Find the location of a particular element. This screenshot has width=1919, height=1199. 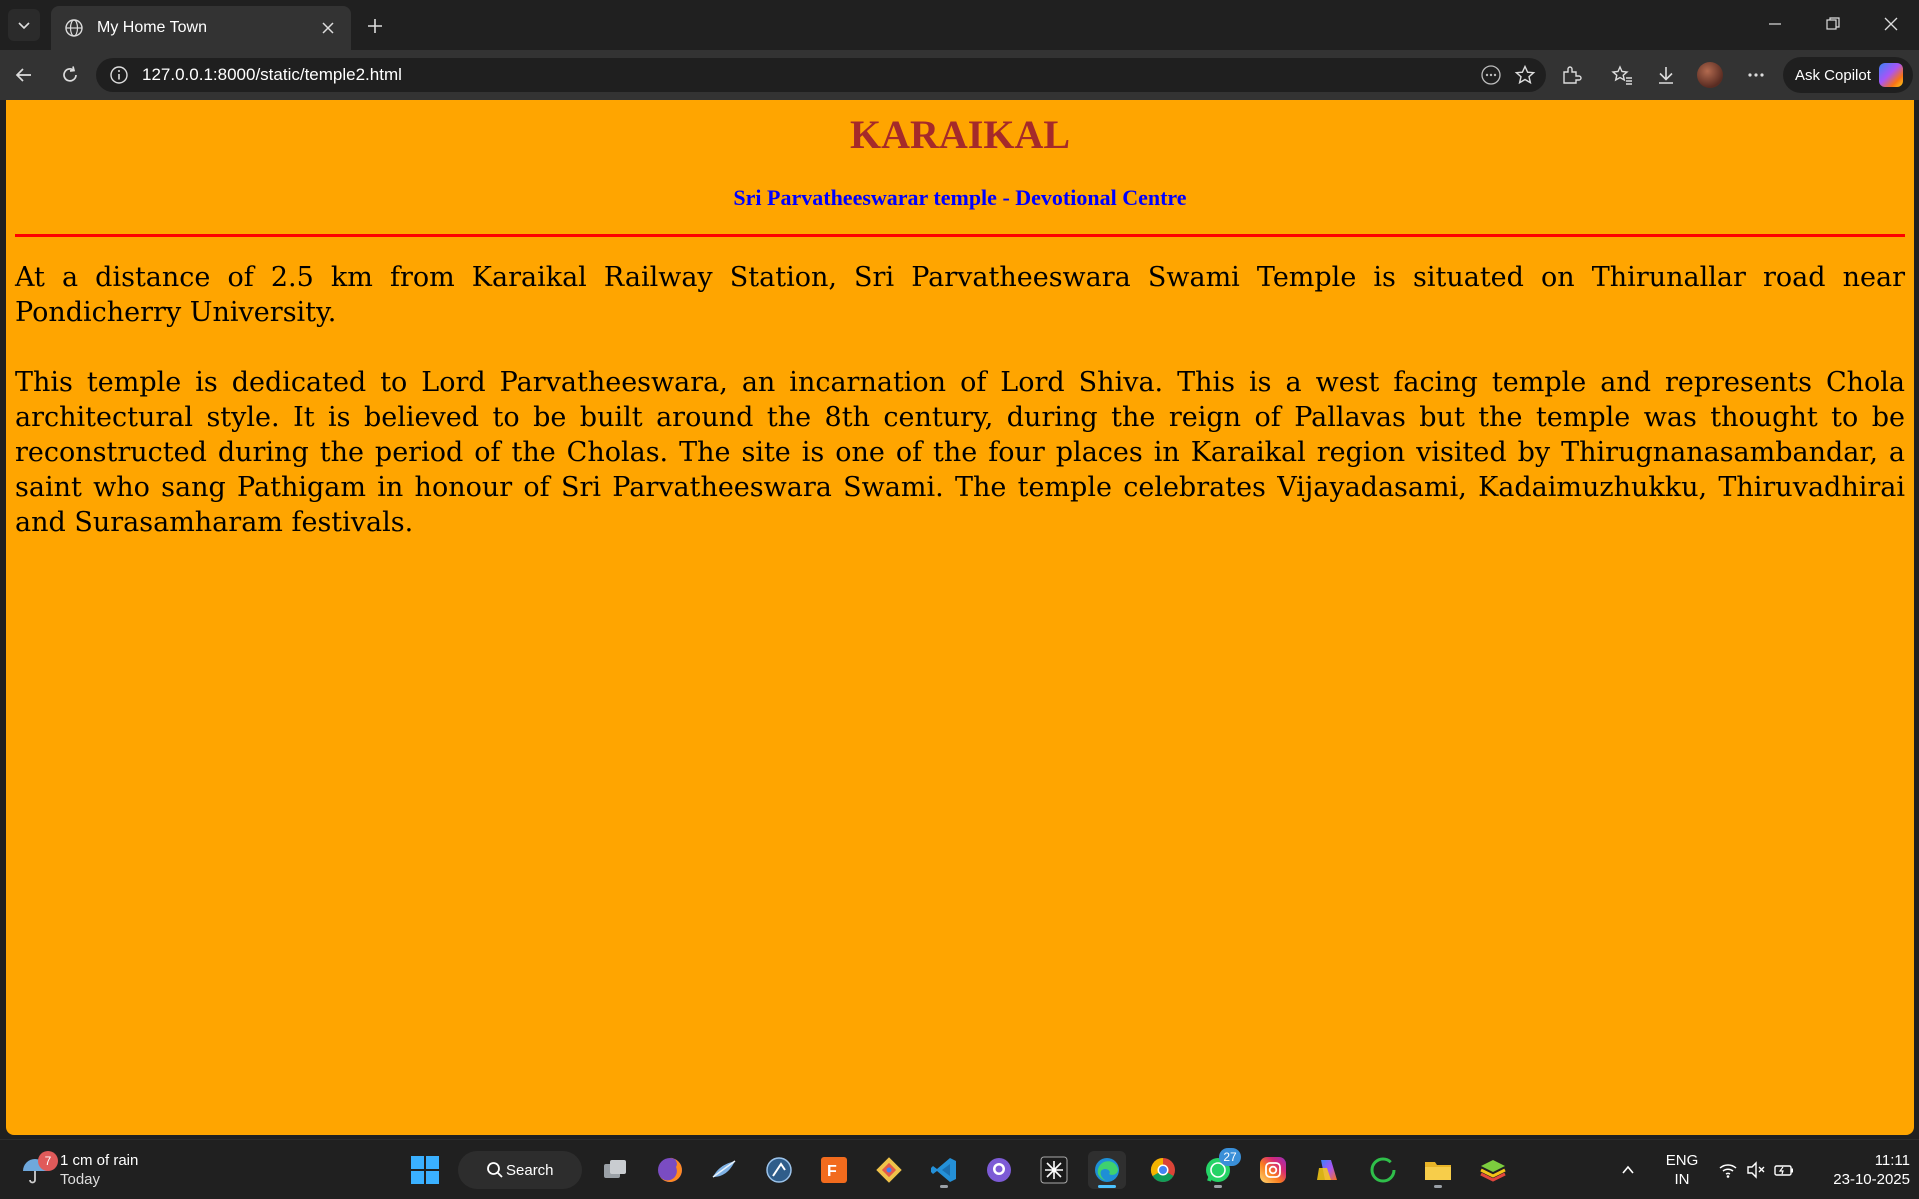

tab-actions-button is located at coordinates (24, 25).